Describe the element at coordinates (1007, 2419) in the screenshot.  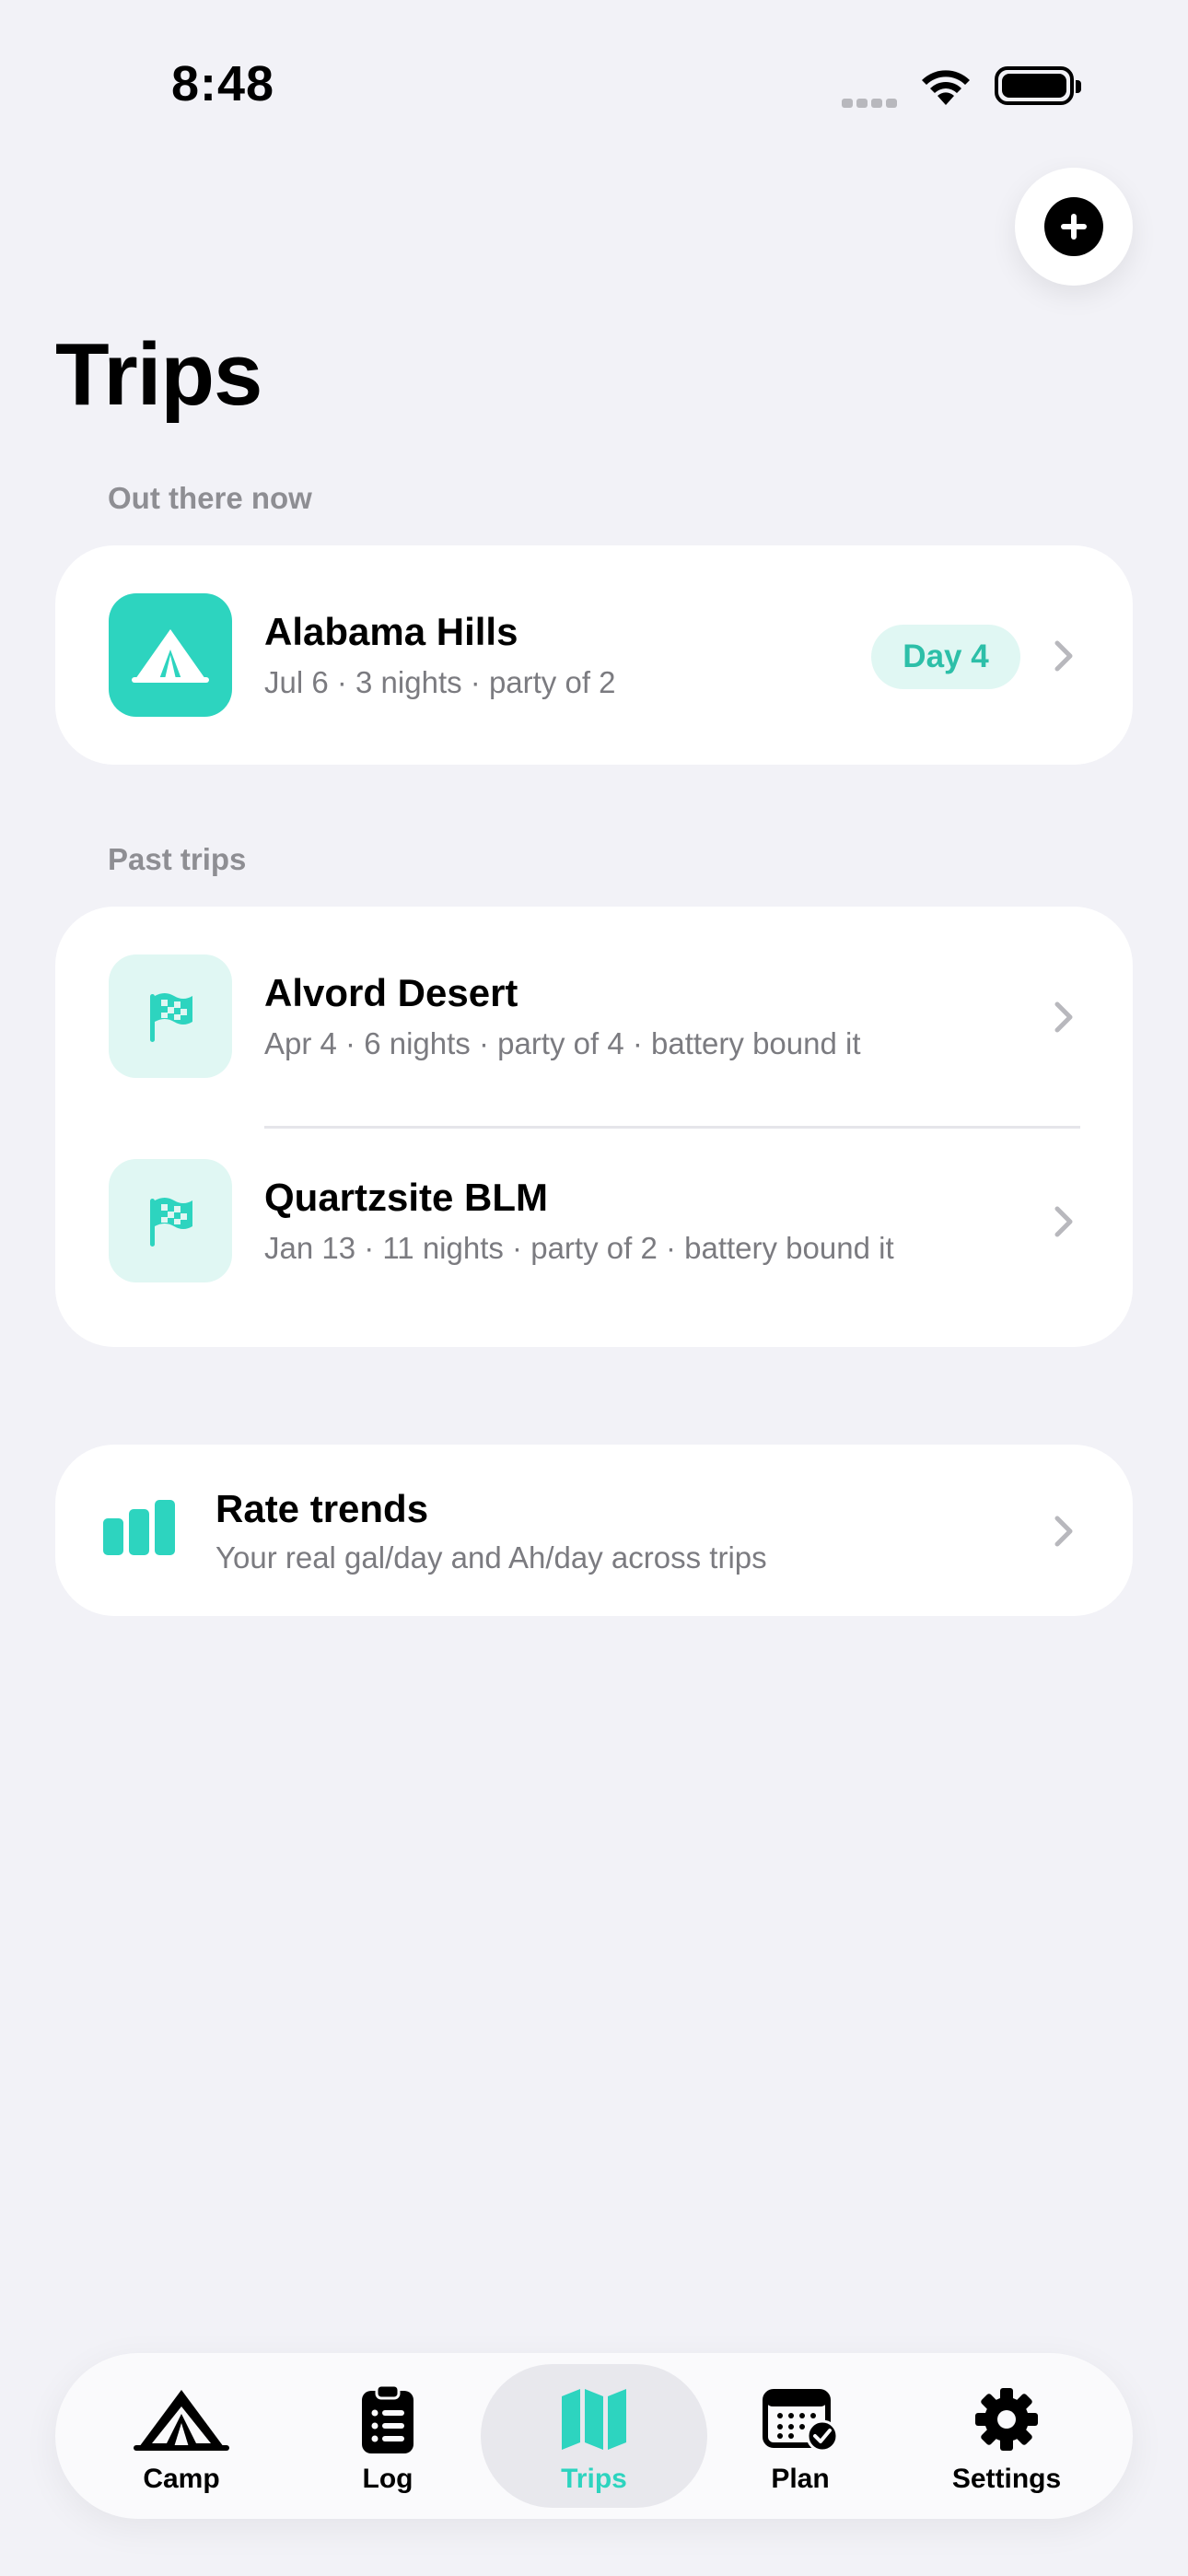
I see `gear-icon` at that location.